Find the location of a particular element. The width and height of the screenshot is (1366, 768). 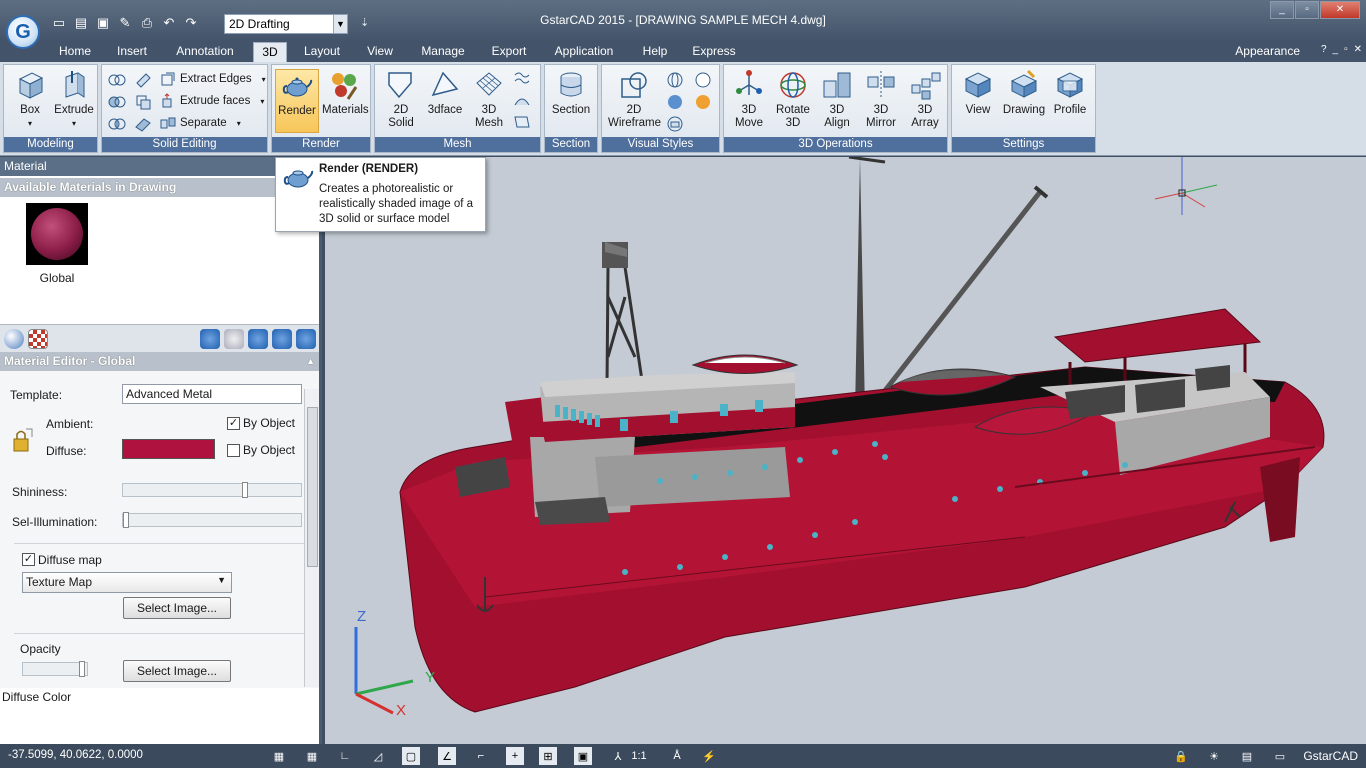

dyn-icon: + is located at coordinates (515, 756).